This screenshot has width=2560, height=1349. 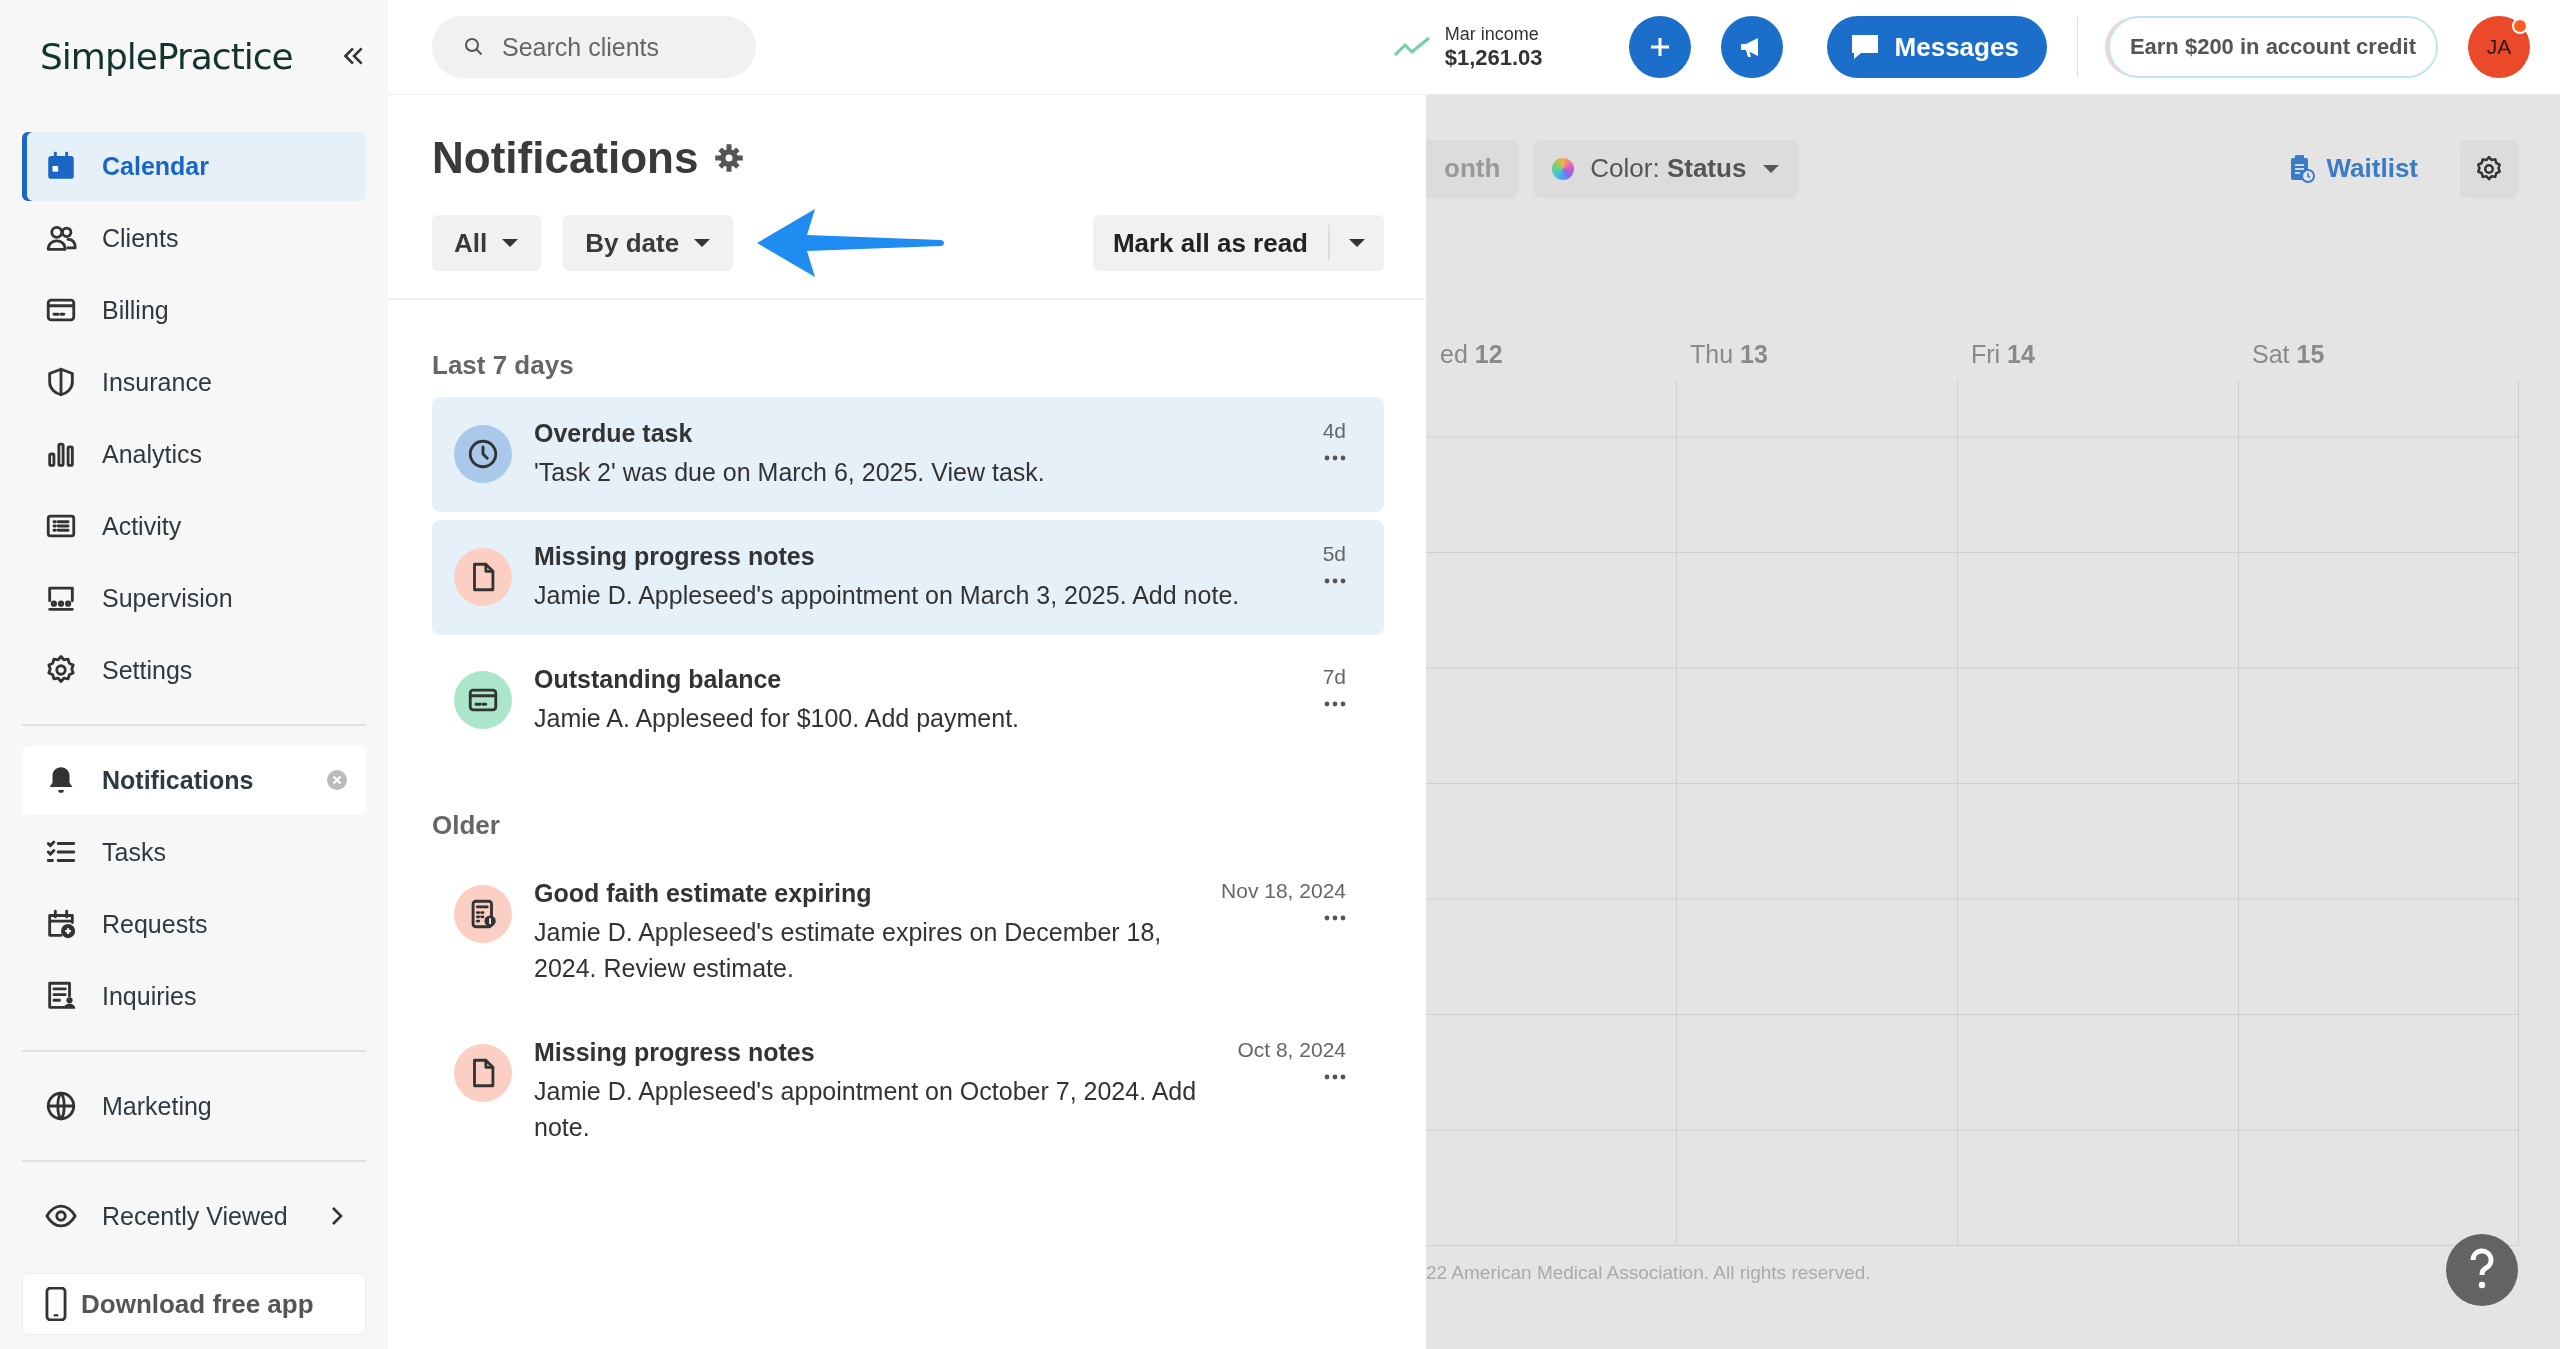 I want to click on nav-item: Analytics, so click(x=194, y=454).